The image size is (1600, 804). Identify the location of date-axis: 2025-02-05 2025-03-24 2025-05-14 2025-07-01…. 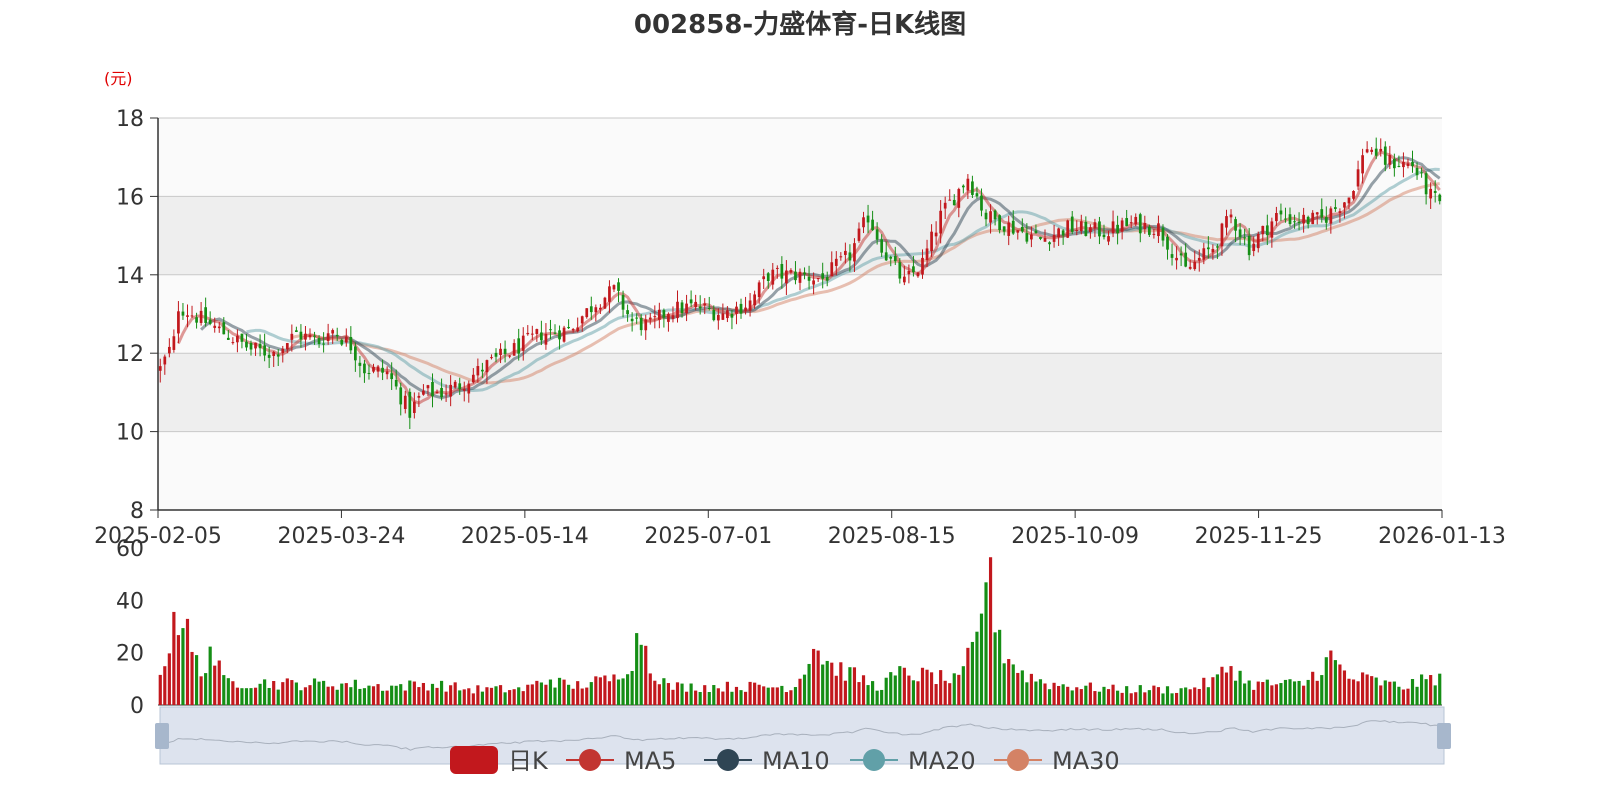
(800, 529).